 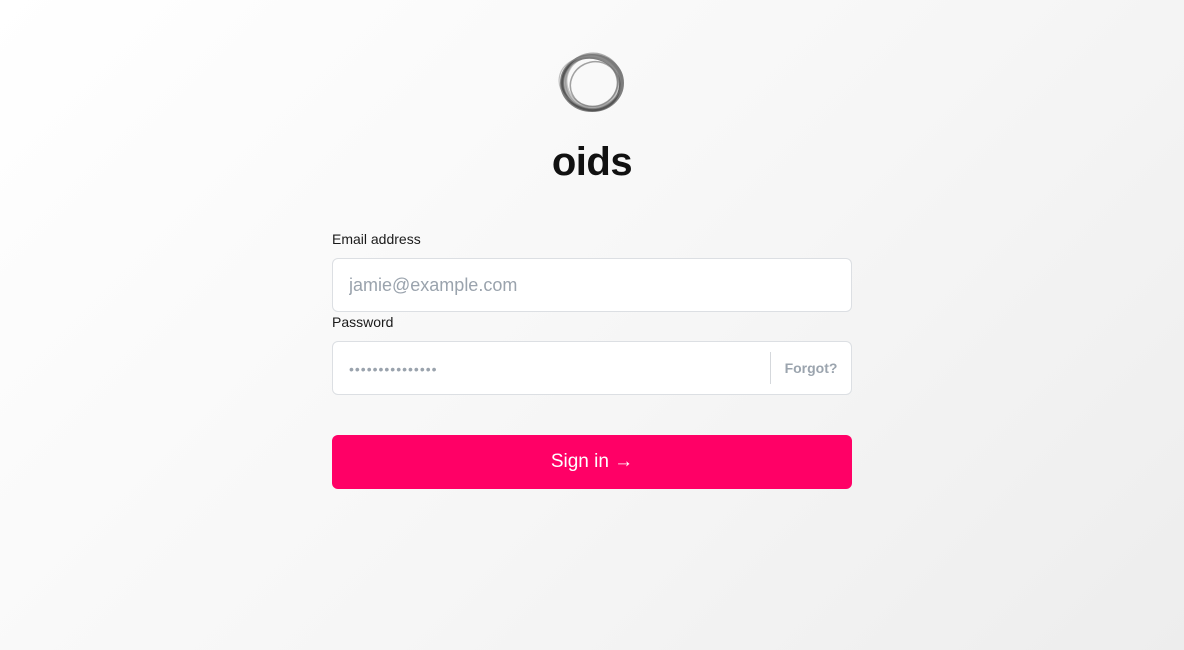 I want to click on password-field, so click(x=551, y=368).